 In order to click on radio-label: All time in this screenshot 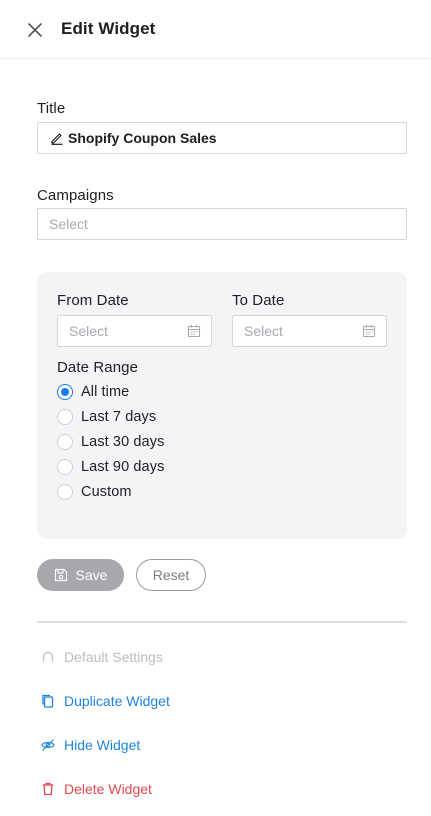, I will do `click(105, 392)`.